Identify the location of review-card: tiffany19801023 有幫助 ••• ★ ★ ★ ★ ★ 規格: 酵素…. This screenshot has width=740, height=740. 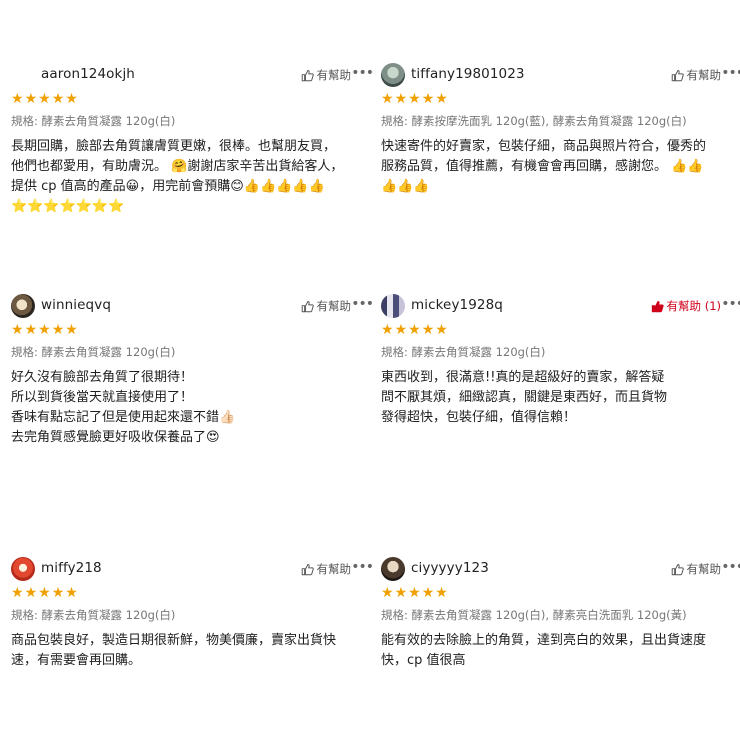
(560, 130).